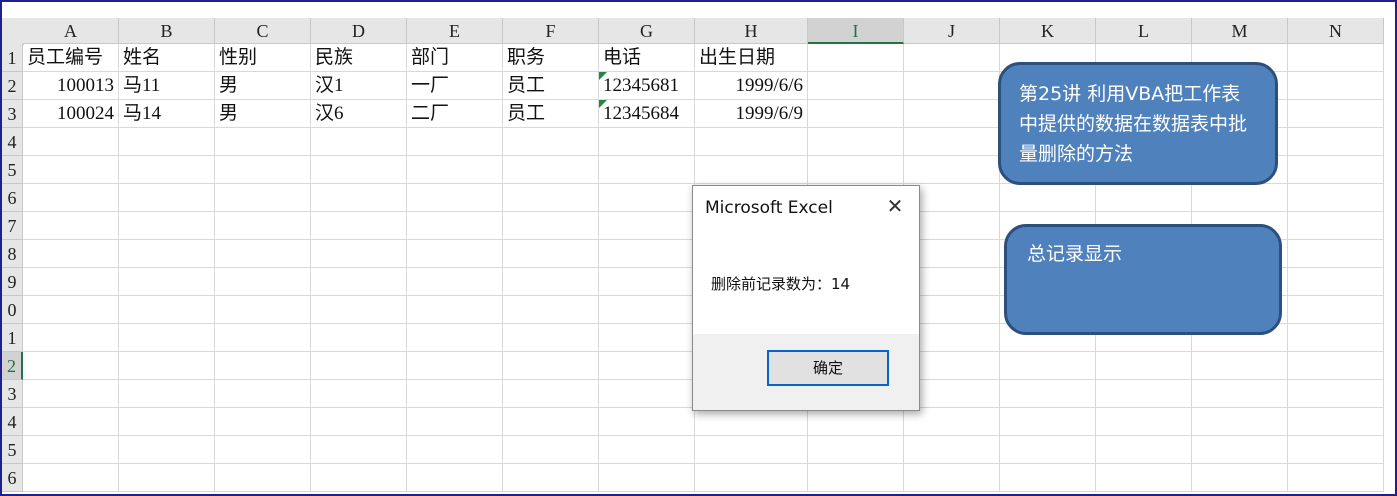 The image size is (1397, 496). I want to click on cell-c13, so click(263, 394).